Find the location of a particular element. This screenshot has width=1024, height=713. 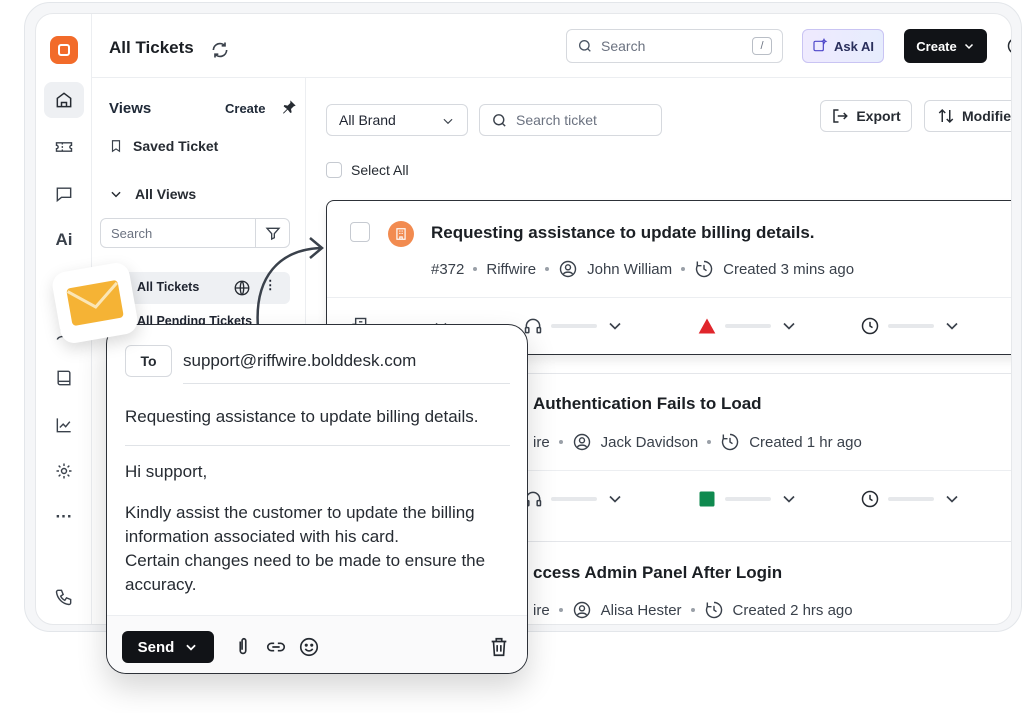

select-all: Select All is located at coordinates (367, 170).